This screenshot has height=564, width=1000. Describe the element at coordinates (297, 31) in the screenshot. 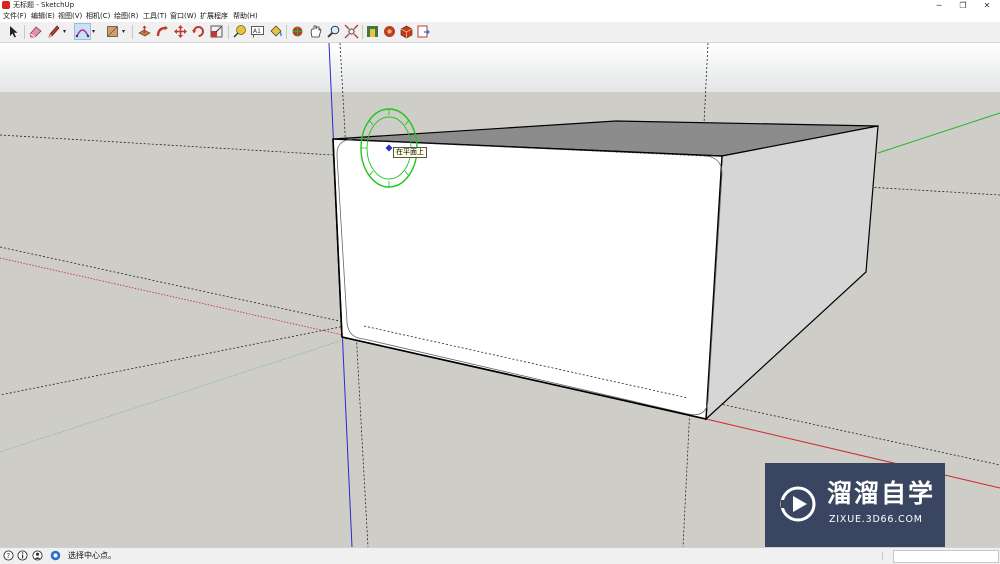

I see `orbit-icon` at that location.